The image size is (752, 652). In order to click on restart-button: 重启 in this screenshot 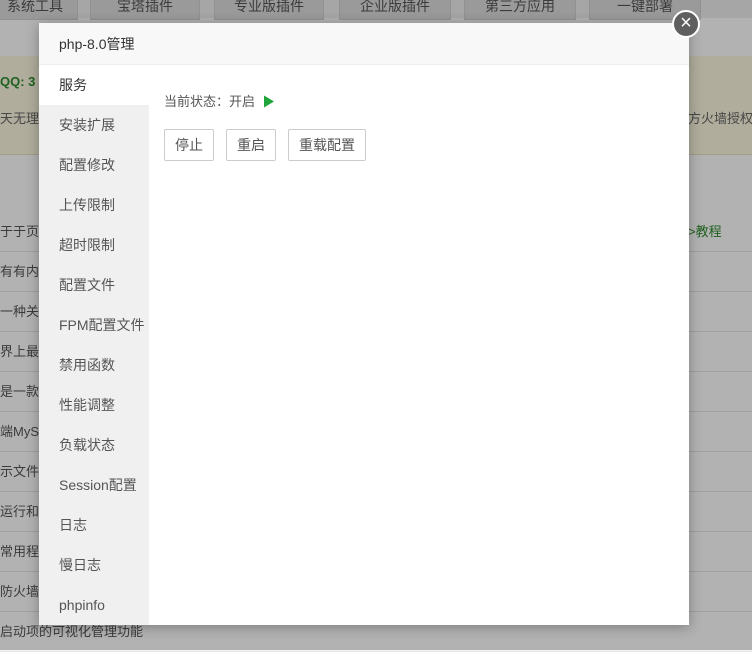, I will do `click(251, 145)`.